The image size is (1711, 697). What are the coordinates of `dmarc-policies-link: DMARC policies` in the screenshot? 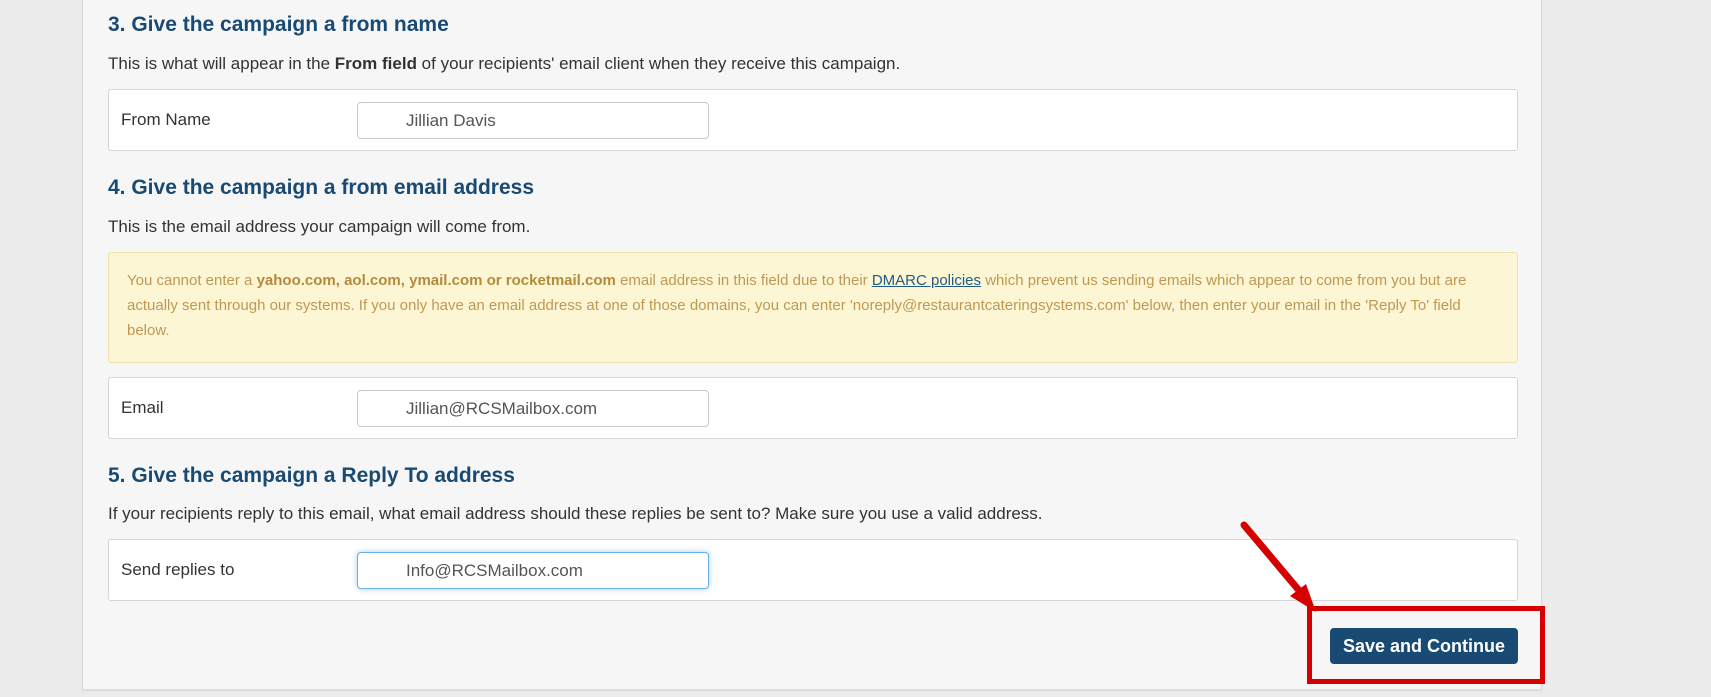 It's located at (926, 280).